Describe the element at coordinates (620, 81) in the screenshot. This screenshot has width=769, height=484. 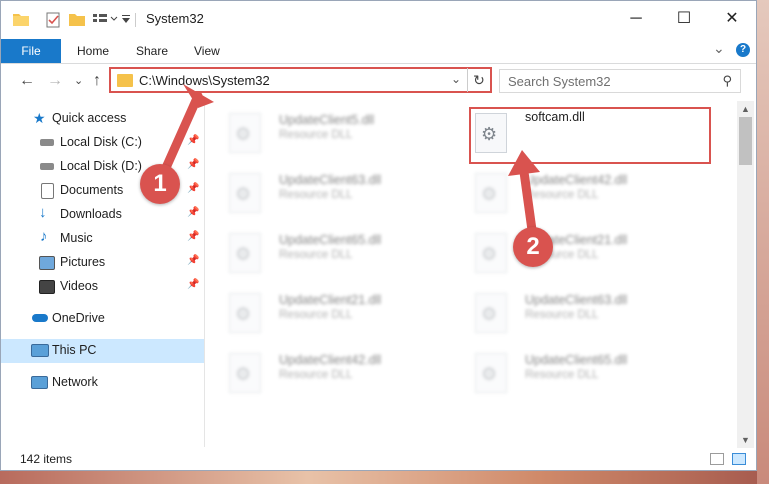
I see `search-box: Search System32 ⚲` at that location.